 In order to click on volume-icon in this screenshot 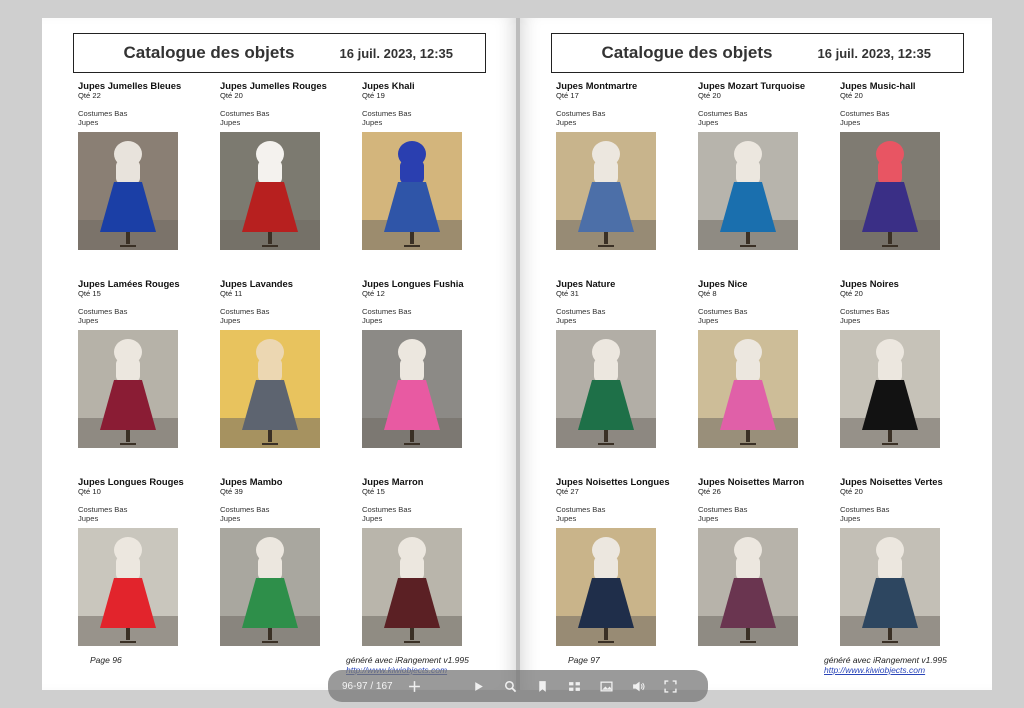, I will do `click(638, 686)`.